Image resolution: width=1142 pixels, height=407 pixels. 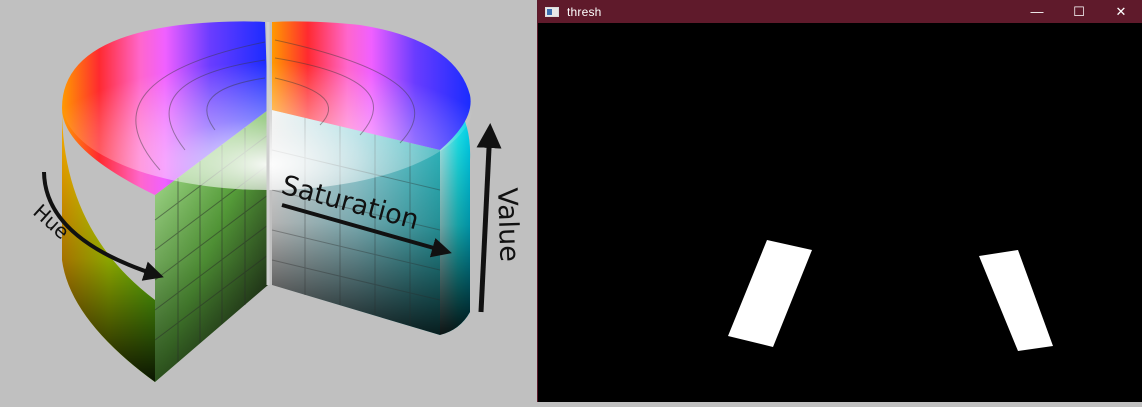 I want to click on window-app-icon, so click(x=552, y=11).